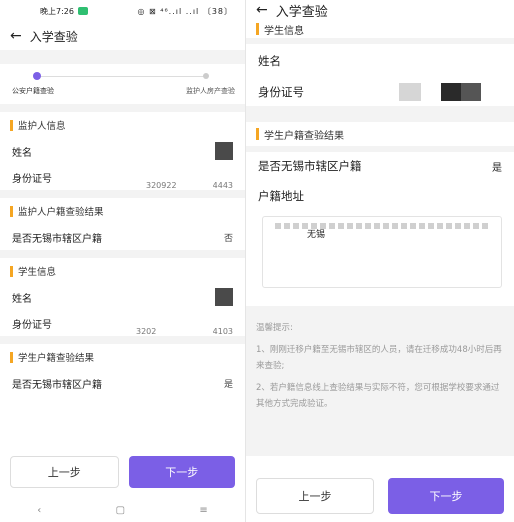  What do you see at coordinates (37, 76) in the screenshot?
I see `step-active-dot` at bounding box center [37, 76].